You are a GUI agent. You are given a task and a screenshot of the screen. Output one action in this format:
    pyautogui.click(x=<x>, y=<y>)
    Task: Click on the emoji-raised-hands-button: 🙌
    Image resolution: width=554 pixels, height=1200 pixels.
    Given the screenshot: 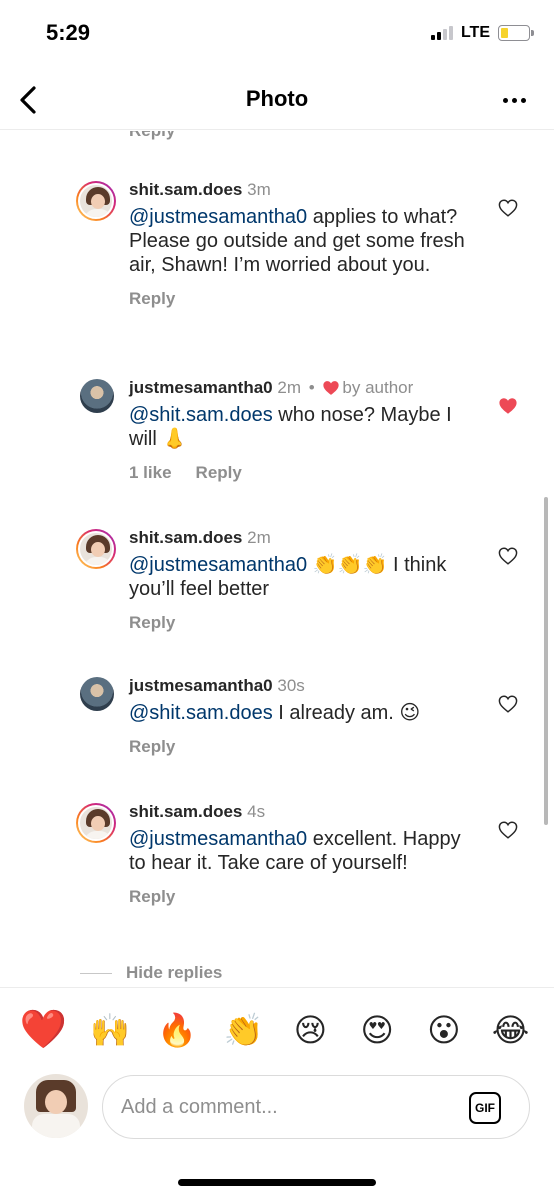 What is the action you would take?
    pyautogui.click(x=110, y=1030)
    